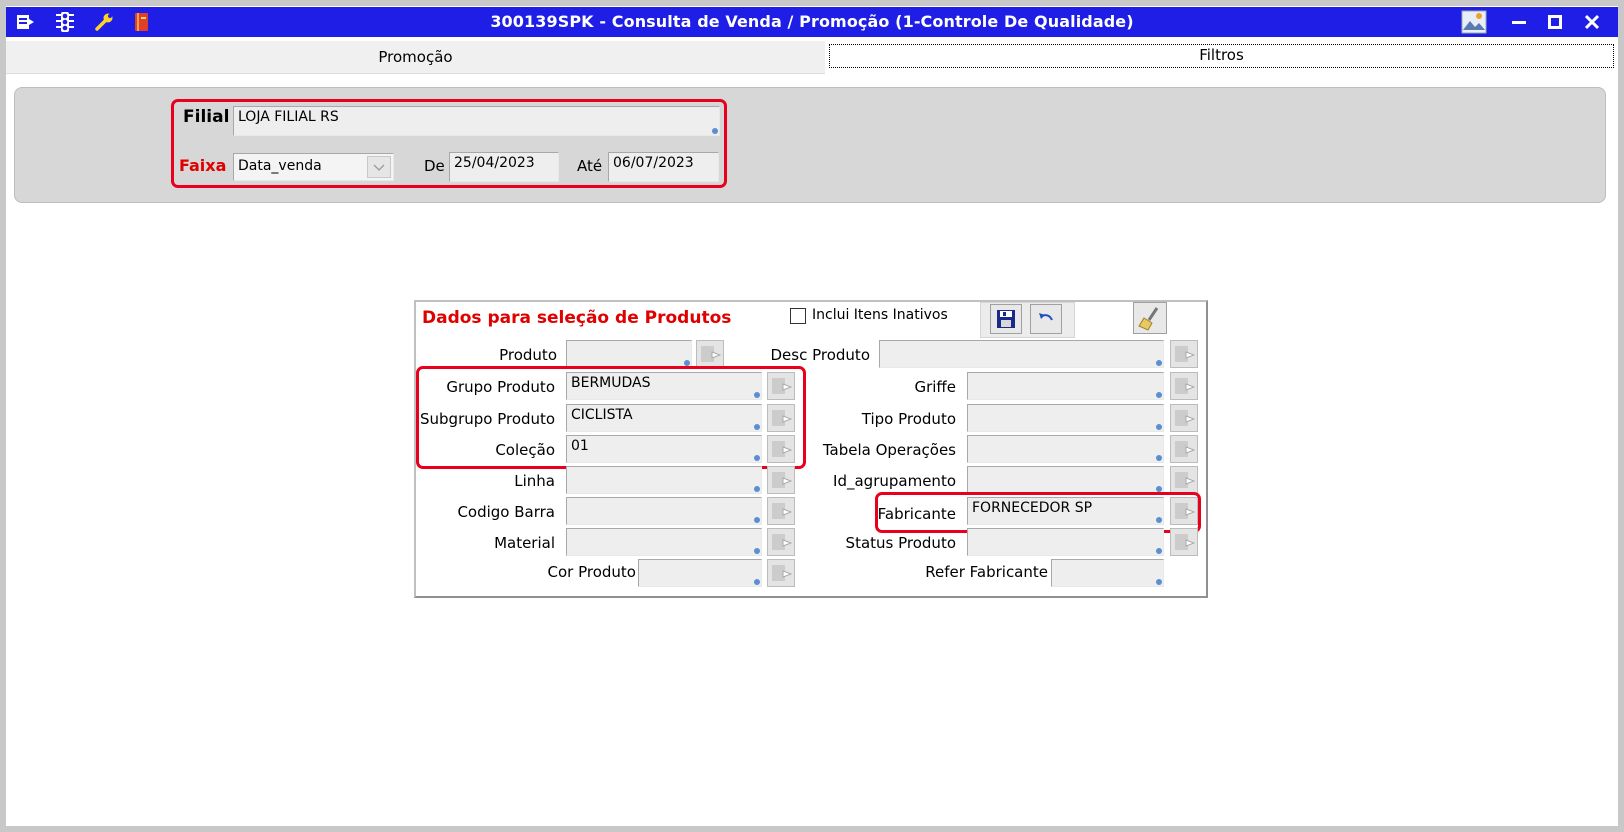 The height and width of the screenshot is (832, 1624). What do you see at coordinates (900, 543) in the screenshot?
I see `status-produto-label: Status Produto` at bounding box center [900, 543].